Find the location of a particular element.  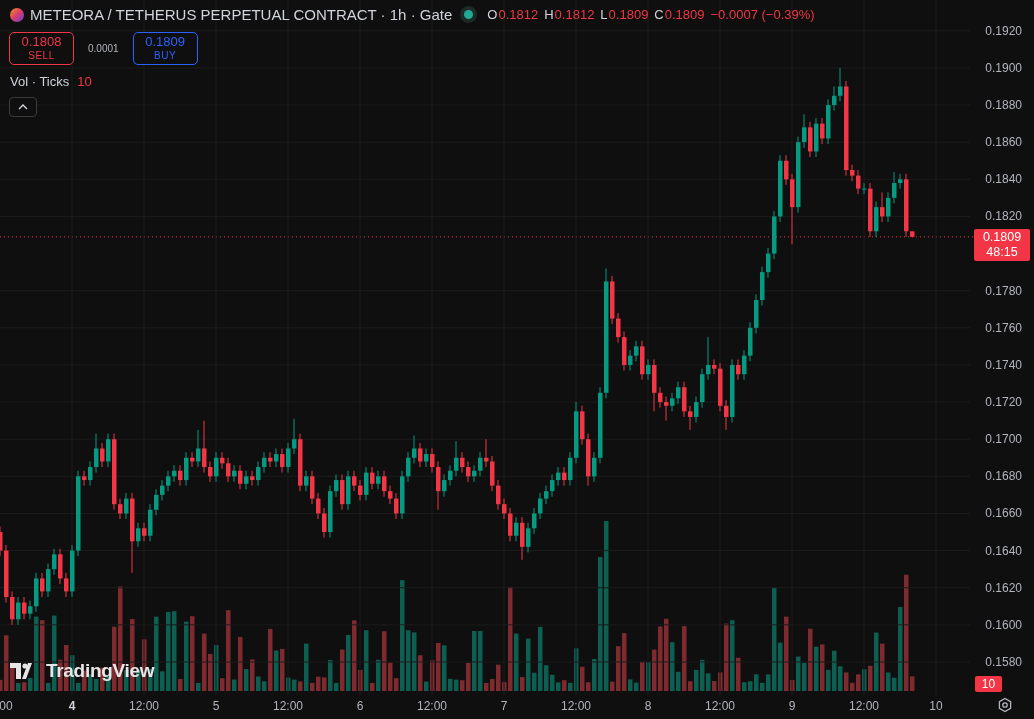

price-axis-label: 0.1660 is located at coordinates (1003, 513).